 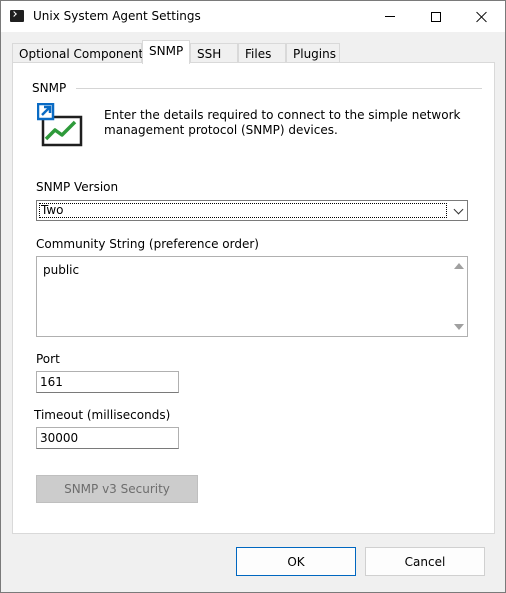 What do you see at coordinates (147, 244) in the screenshot?
I see `community-string-label: Community String (preference order)` at bounding box center [147, 244].